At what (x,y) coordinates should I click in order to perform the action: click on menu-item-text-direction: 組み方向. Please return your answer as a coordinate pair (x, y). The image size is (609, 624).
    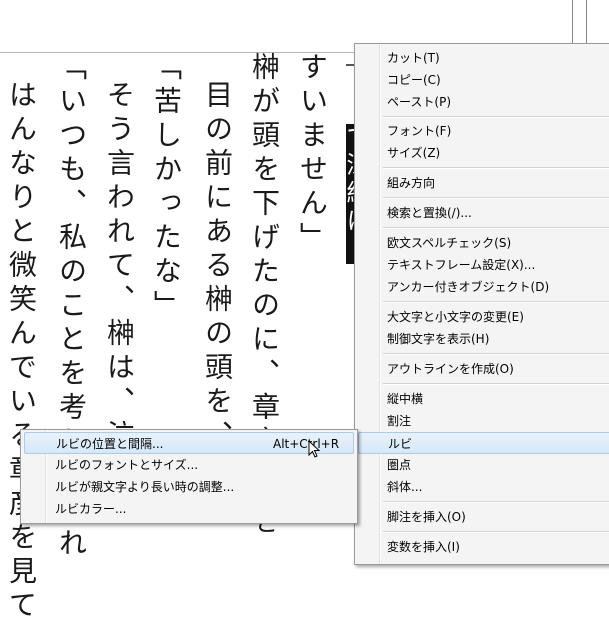
    Looking at the image, I should click on (482, 183).